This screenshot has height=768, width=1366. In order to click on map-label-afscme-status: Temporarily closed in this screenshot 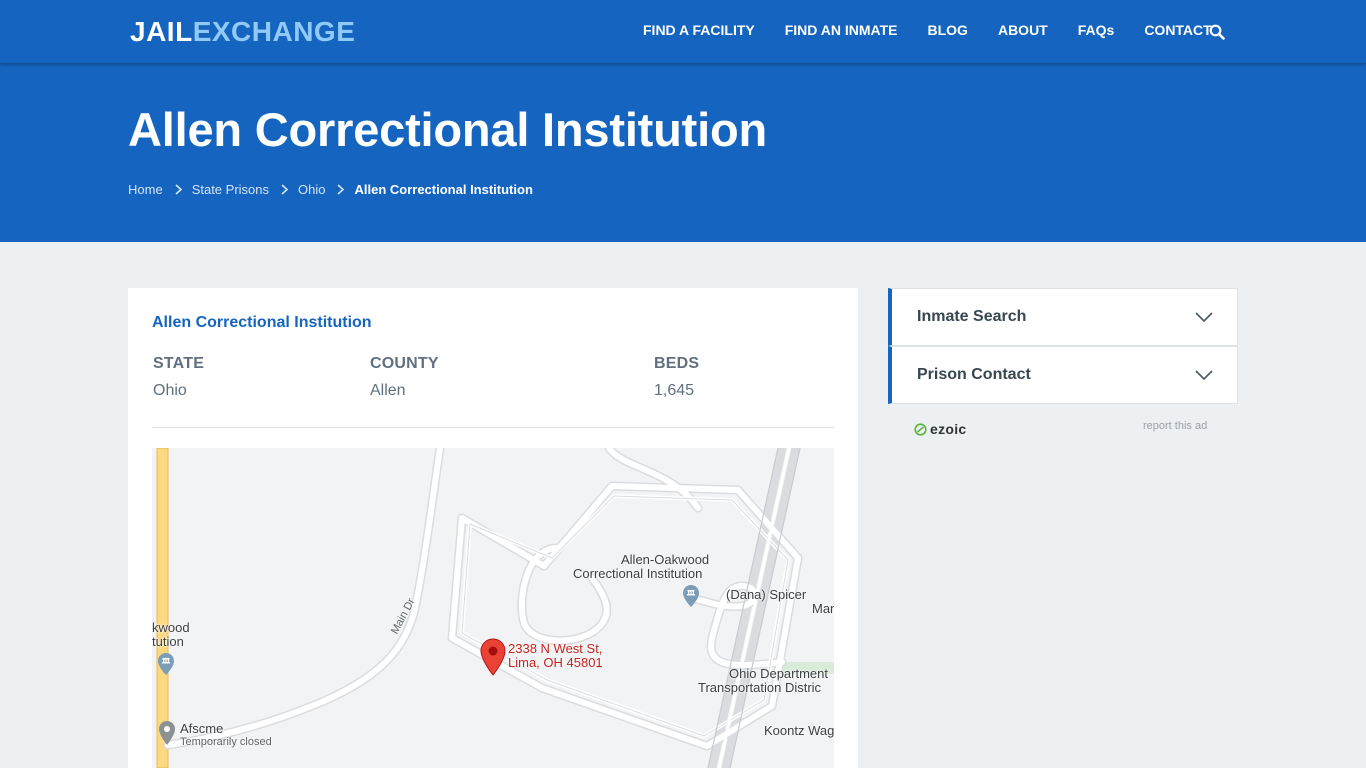, I will do `click(226, 742)`.